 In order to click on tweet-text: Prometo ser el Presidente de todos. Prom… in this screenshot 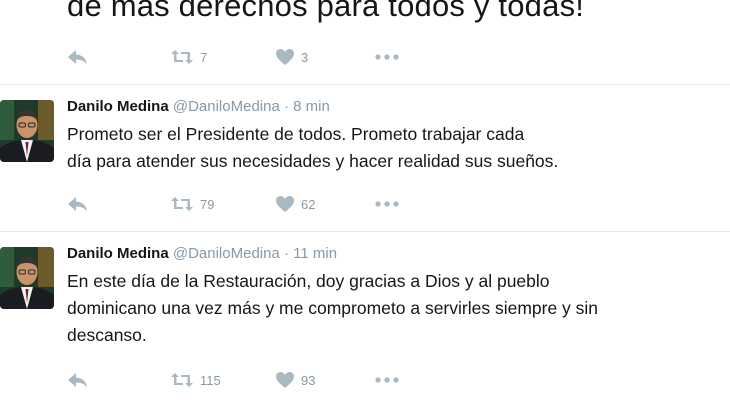, I will do `click(312, 148)`.